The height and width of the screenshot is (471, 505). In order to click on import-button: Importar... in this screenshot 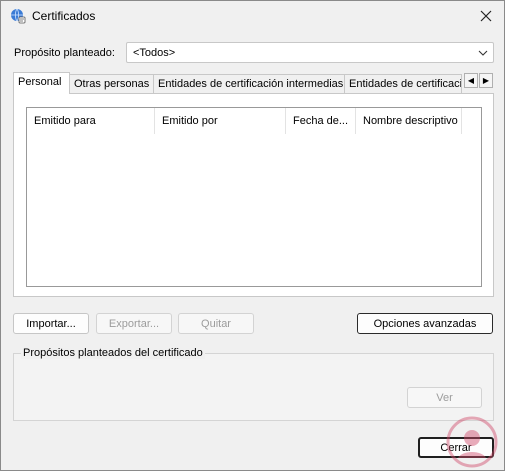, I will do `click(51, 323)`.